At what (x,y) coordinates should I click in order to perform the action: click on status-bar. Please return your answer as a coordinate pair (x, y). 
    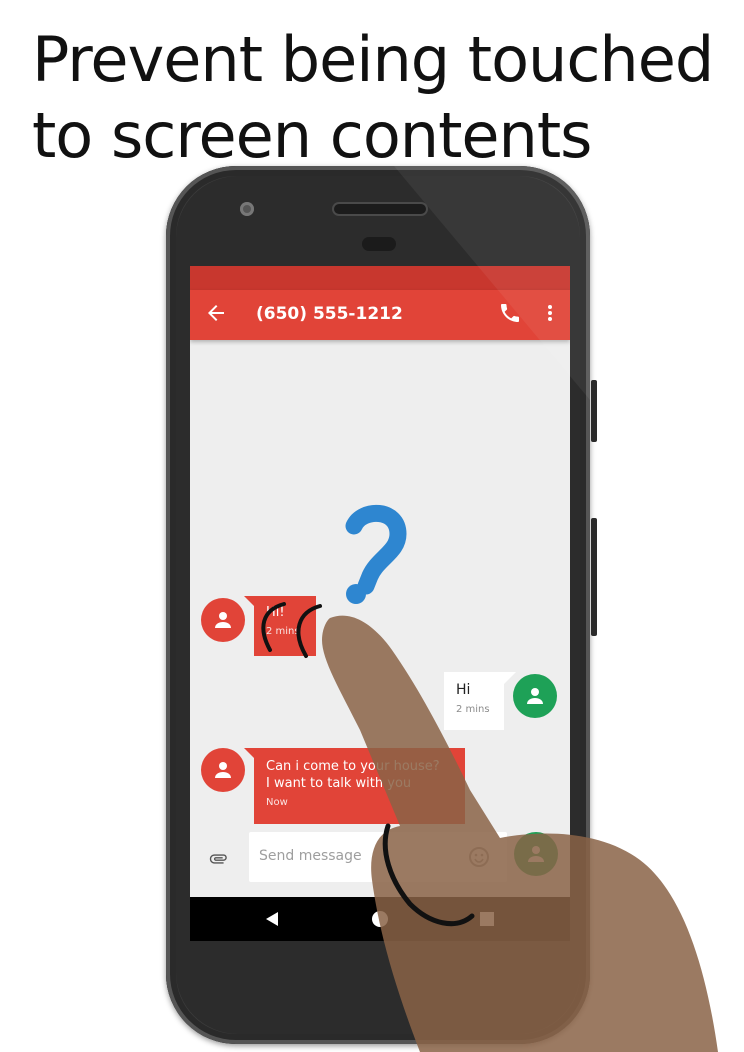
    Looking at the image, I should click on (380, 278).